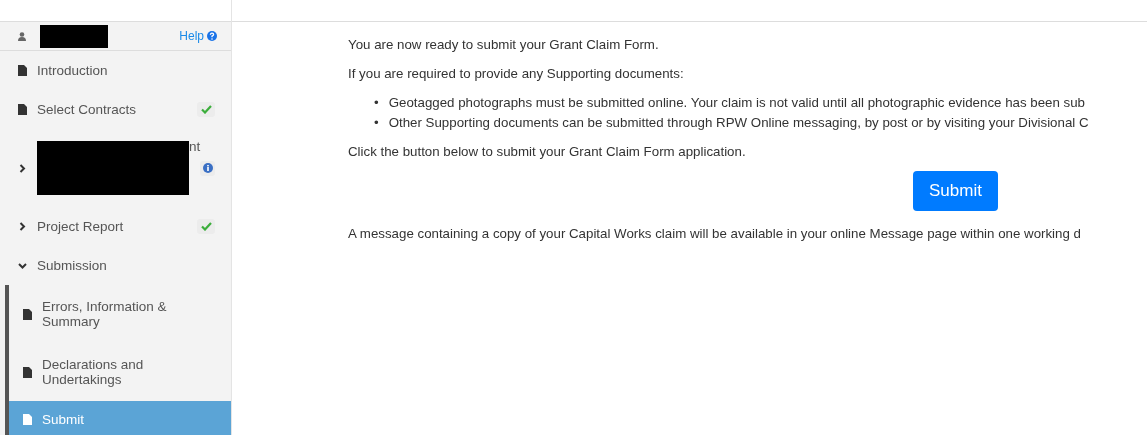 The height and width of the screenshot is (435, 1147). What do you see at coordinates (736, 102) in the screenshot?
I see `bullet-text: Geotagged photographs must be submitted online. Your claim is not valid until all photographic evidence has been sub` at bounding box center [736, 102].